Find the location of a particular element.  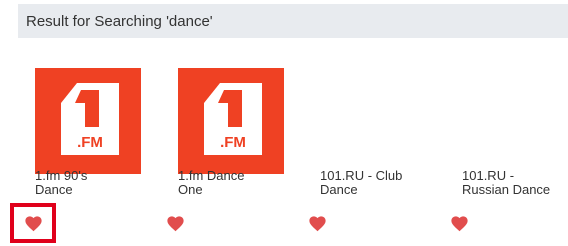

station-name: 101.RU - Russian Dance is located at coordinates (515, 183).